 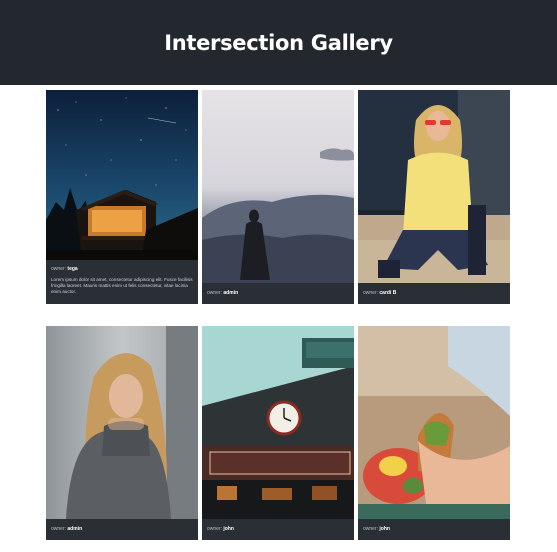 I want to click on gallery-image-woman-yellow-sweater, so click(x=434, y=186).